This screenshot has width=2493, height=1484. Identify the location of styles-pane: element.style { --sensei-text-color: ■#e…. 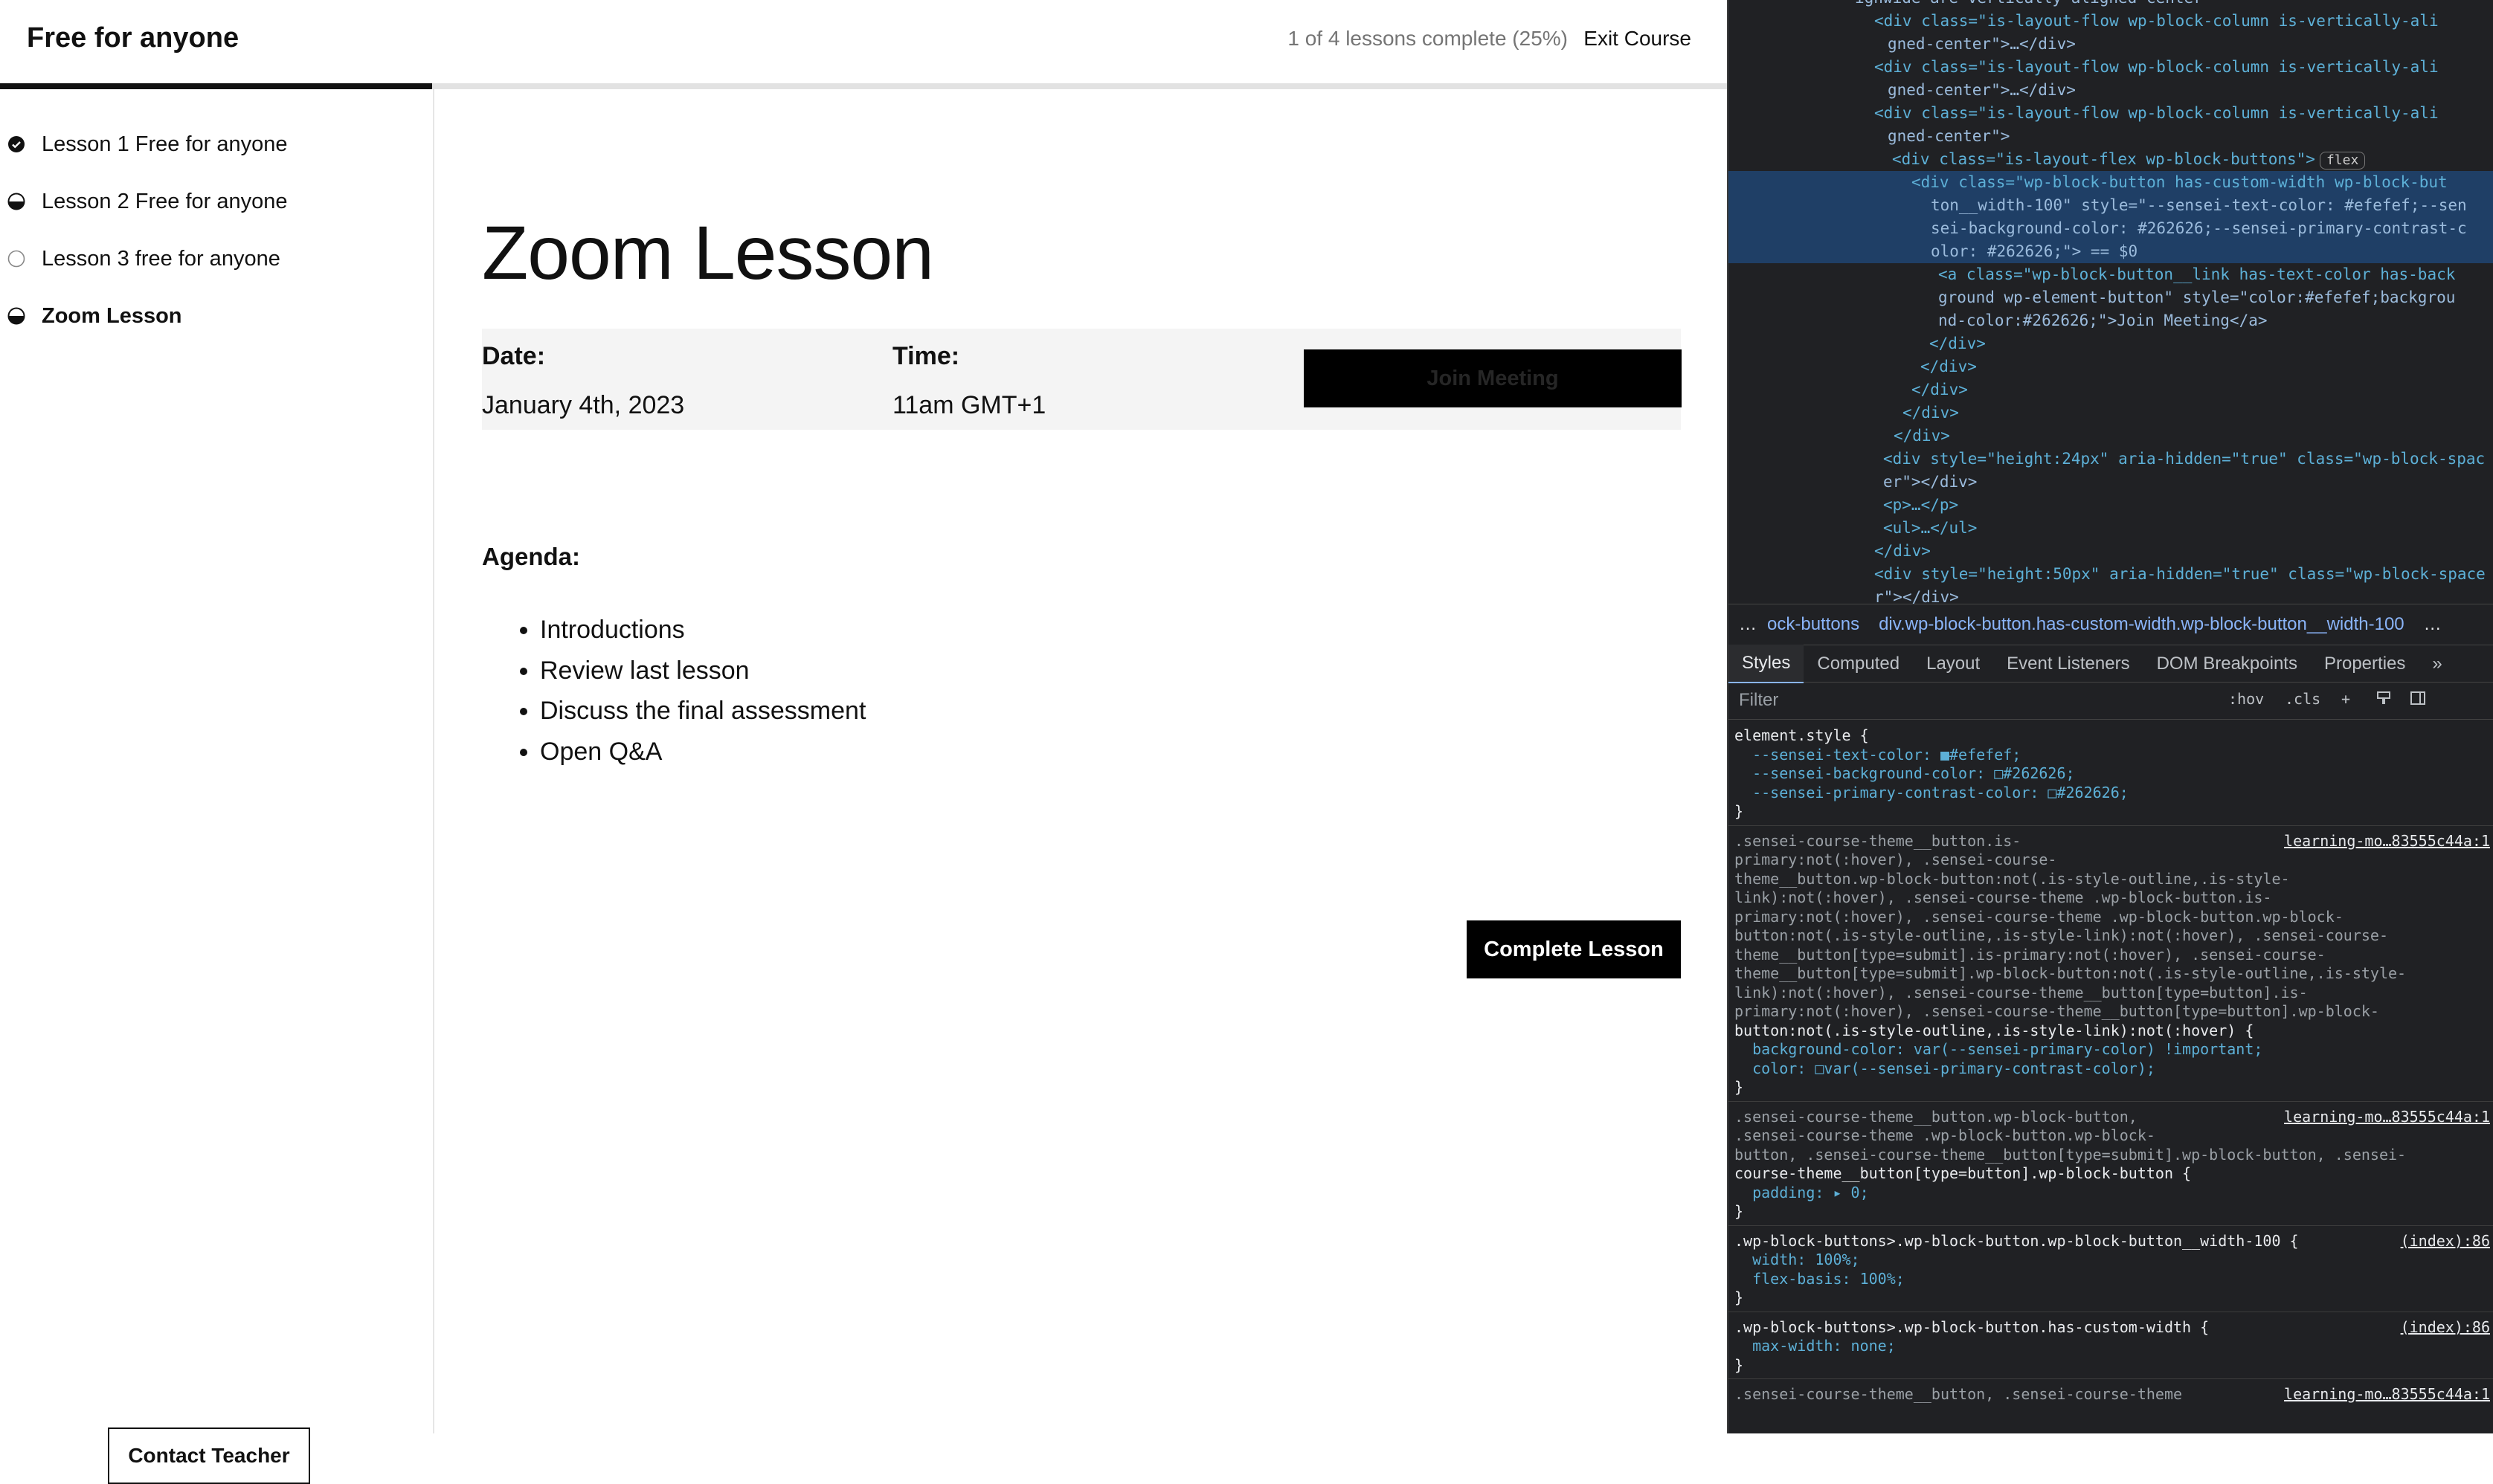
(2111, 1076).